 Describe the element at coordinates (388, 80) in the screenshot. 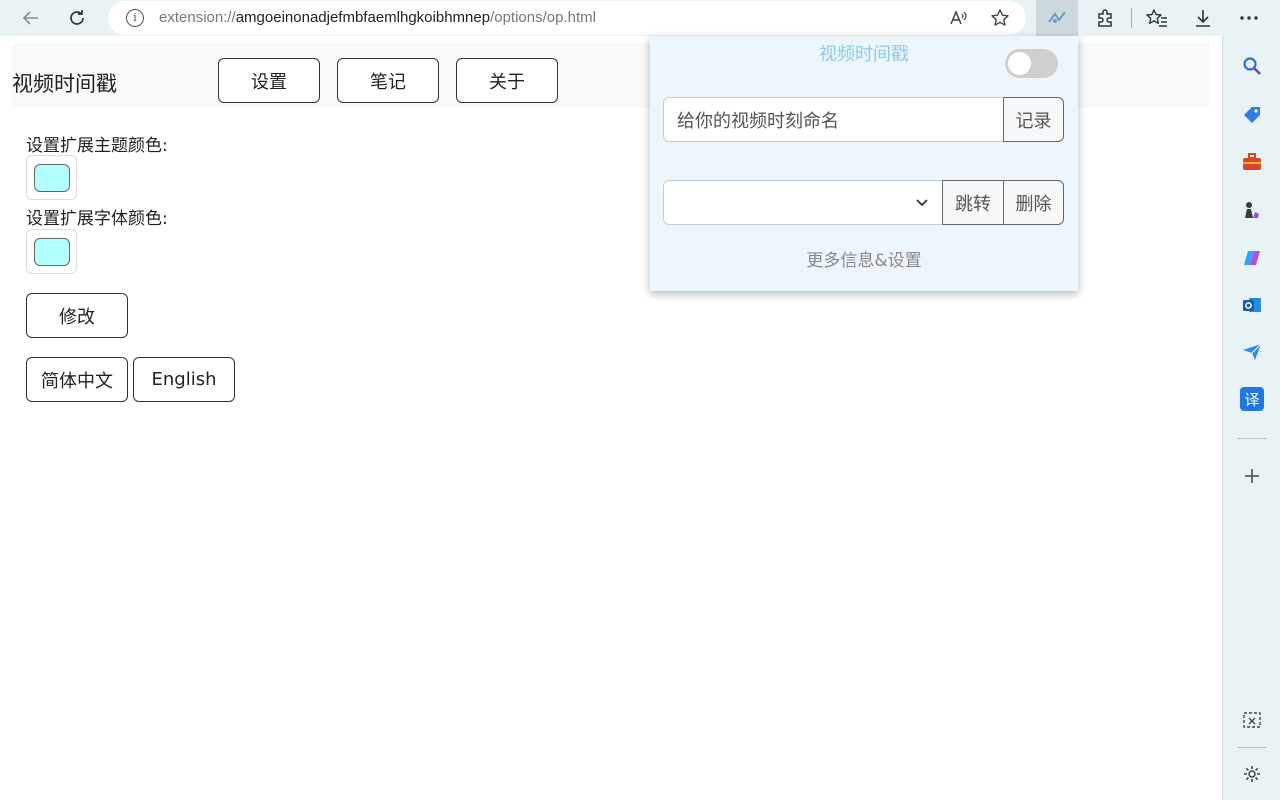

I see `nav-notes-button: 笔记` at that location.